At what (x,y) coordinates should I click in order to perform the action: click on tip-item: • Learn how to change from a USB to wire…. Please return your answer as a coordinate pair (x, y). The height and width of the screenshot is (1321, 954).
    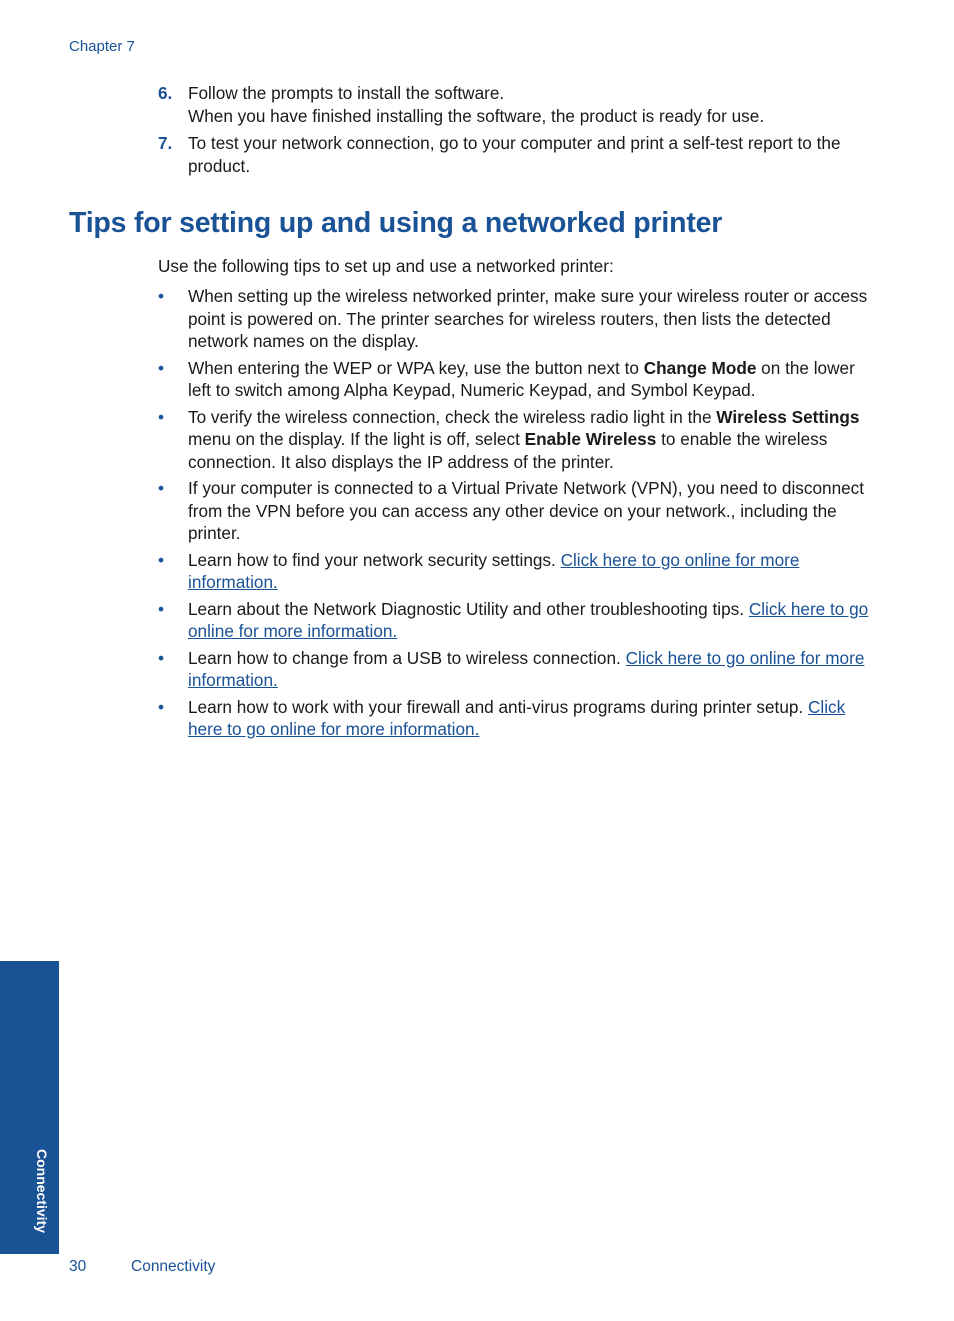
    Looking at the image, I should click on (514, 669).